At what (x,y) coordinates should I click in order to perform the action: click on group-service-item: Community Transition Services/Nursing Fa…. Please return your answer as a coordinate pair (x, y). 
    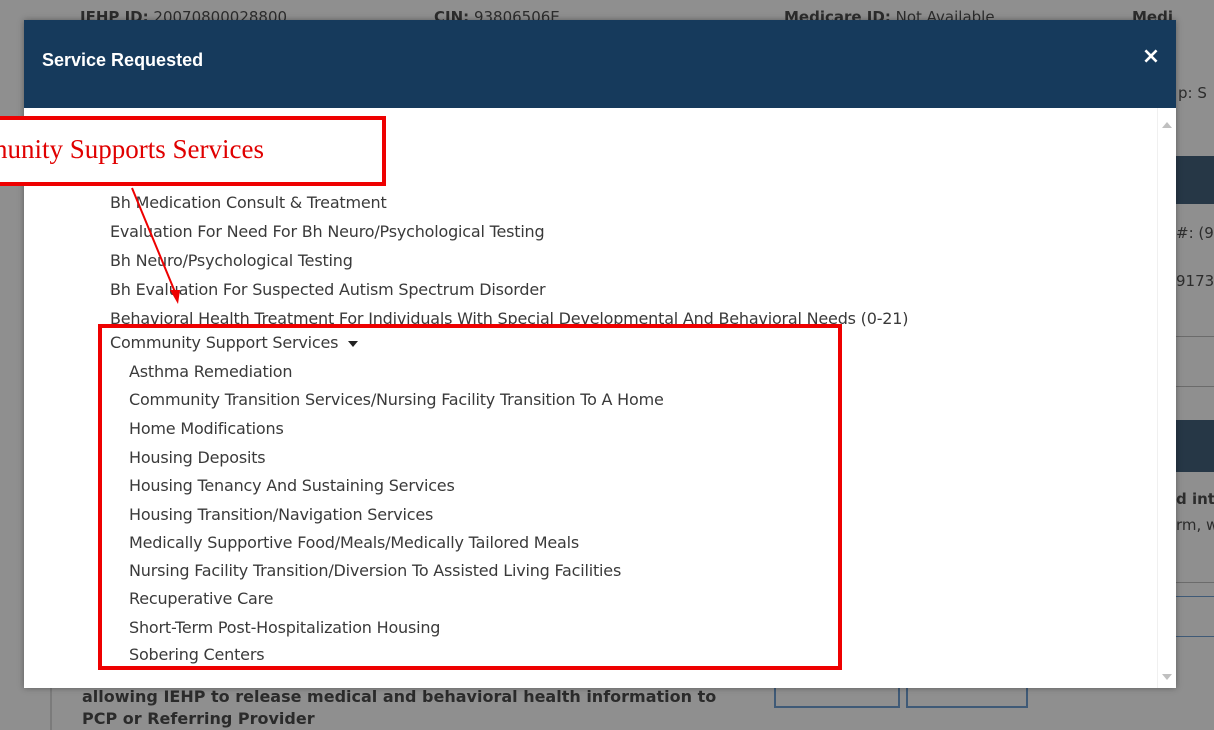
    Looking at the image, I should click on (396, 399).